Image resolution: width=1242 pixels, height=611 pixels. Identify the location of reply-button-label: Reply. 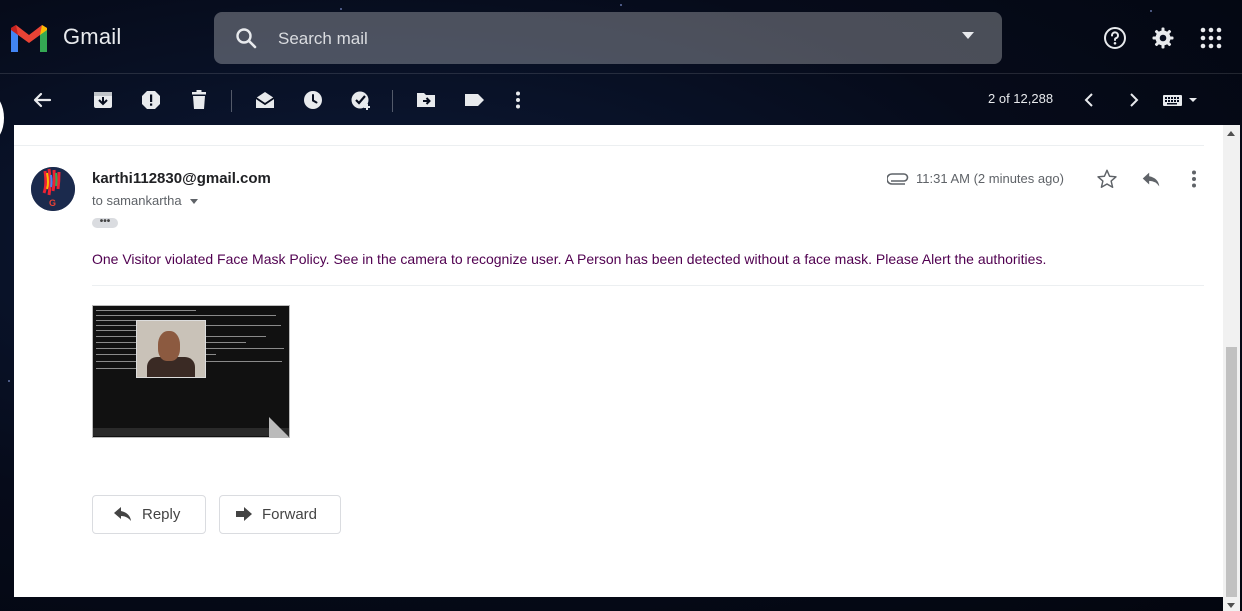
(161, 514).